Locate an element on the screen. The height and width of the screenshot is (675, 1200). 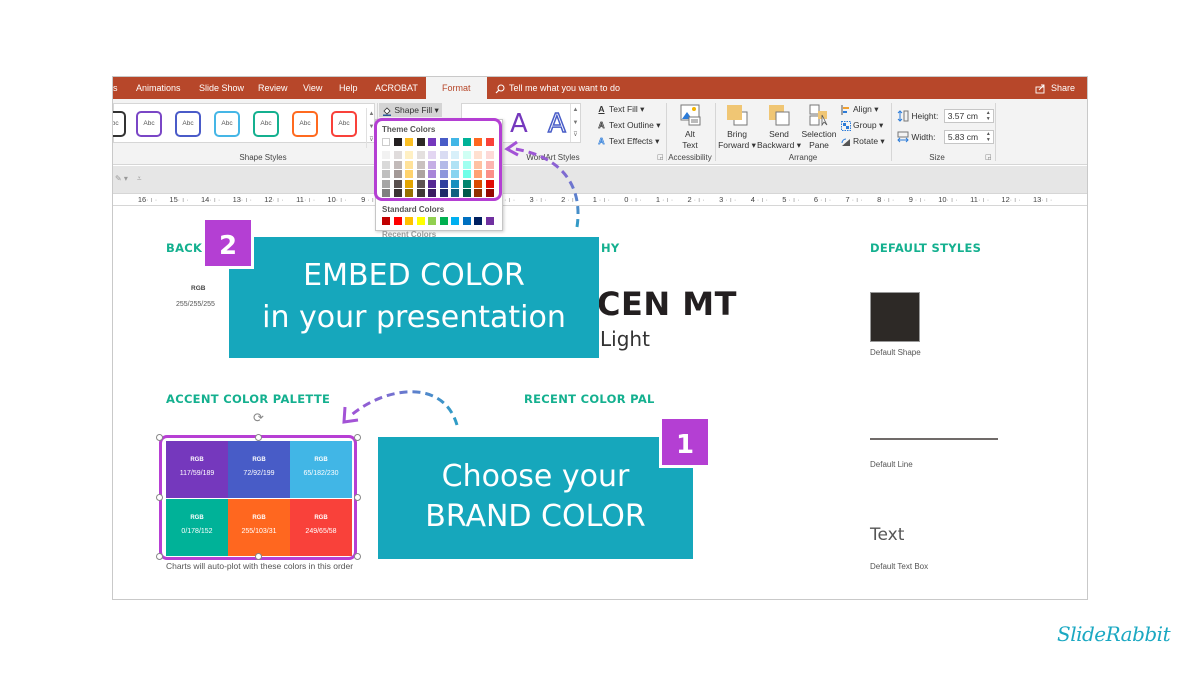
arrow-head-icon is located at coordinates (350, 415).